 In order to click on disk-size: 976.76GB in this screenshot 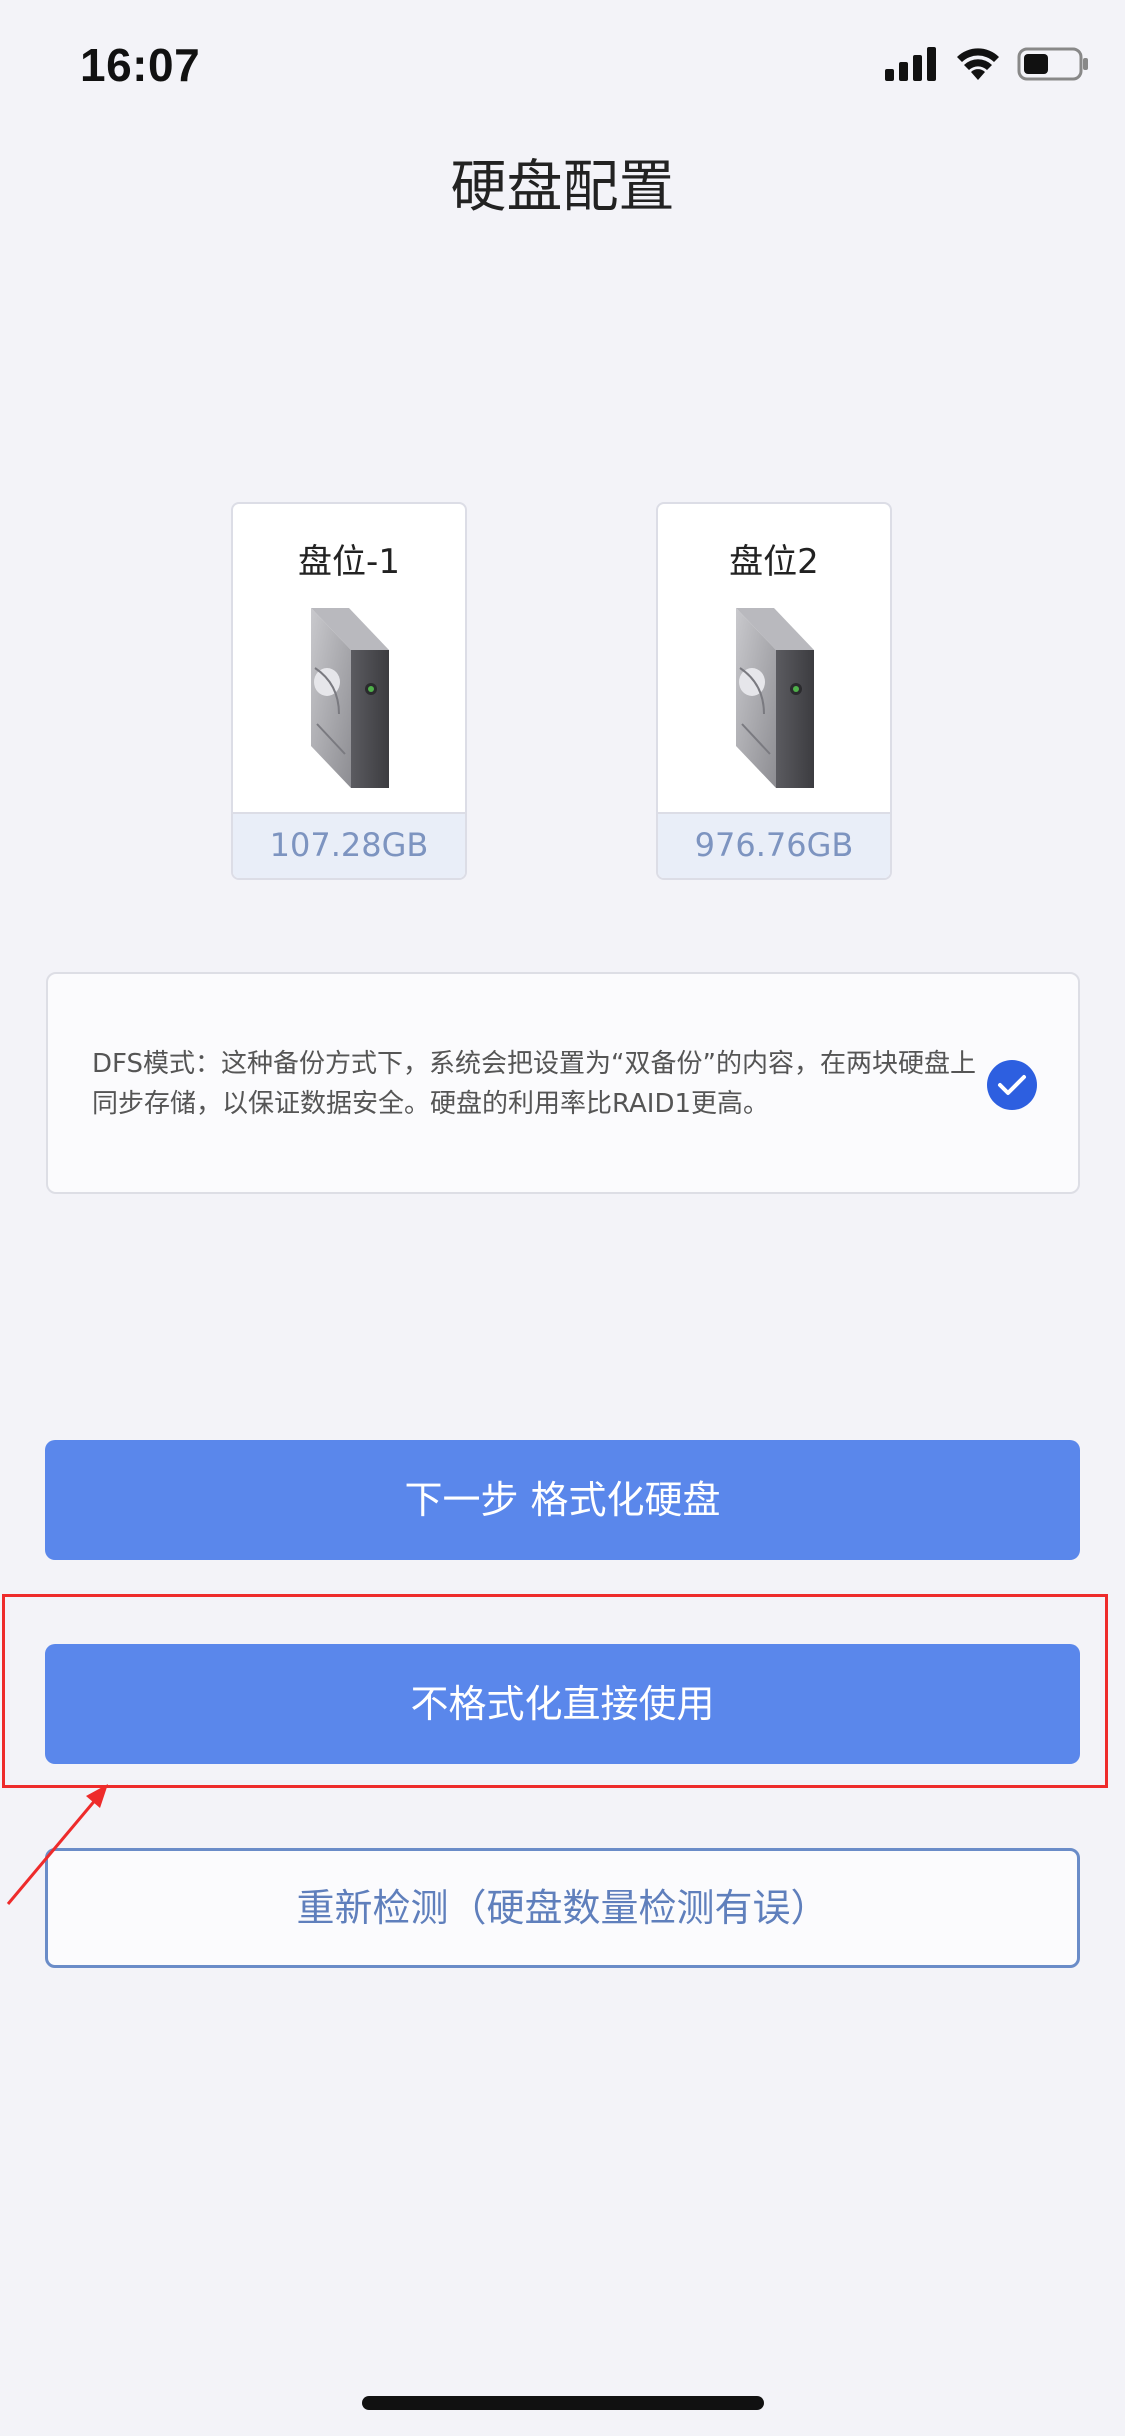, I will do `click(774, 845)`.